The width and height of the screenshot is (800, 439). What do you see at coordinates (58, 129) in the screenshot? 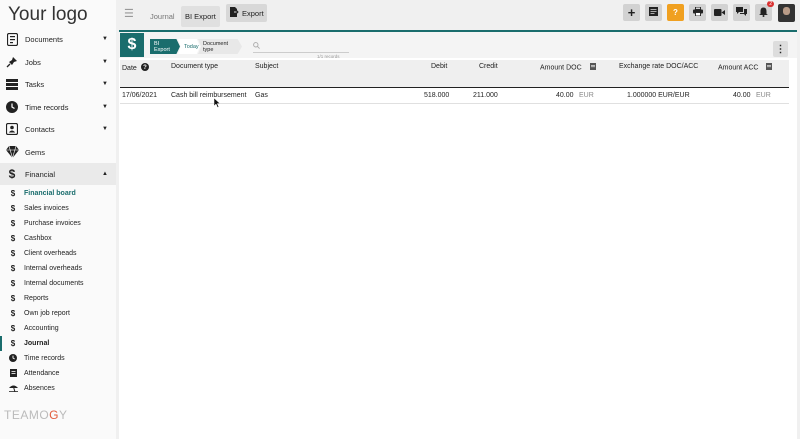
I see `sidebar-item-contacts: Contacts ▼` at bounding box center [58, 129].